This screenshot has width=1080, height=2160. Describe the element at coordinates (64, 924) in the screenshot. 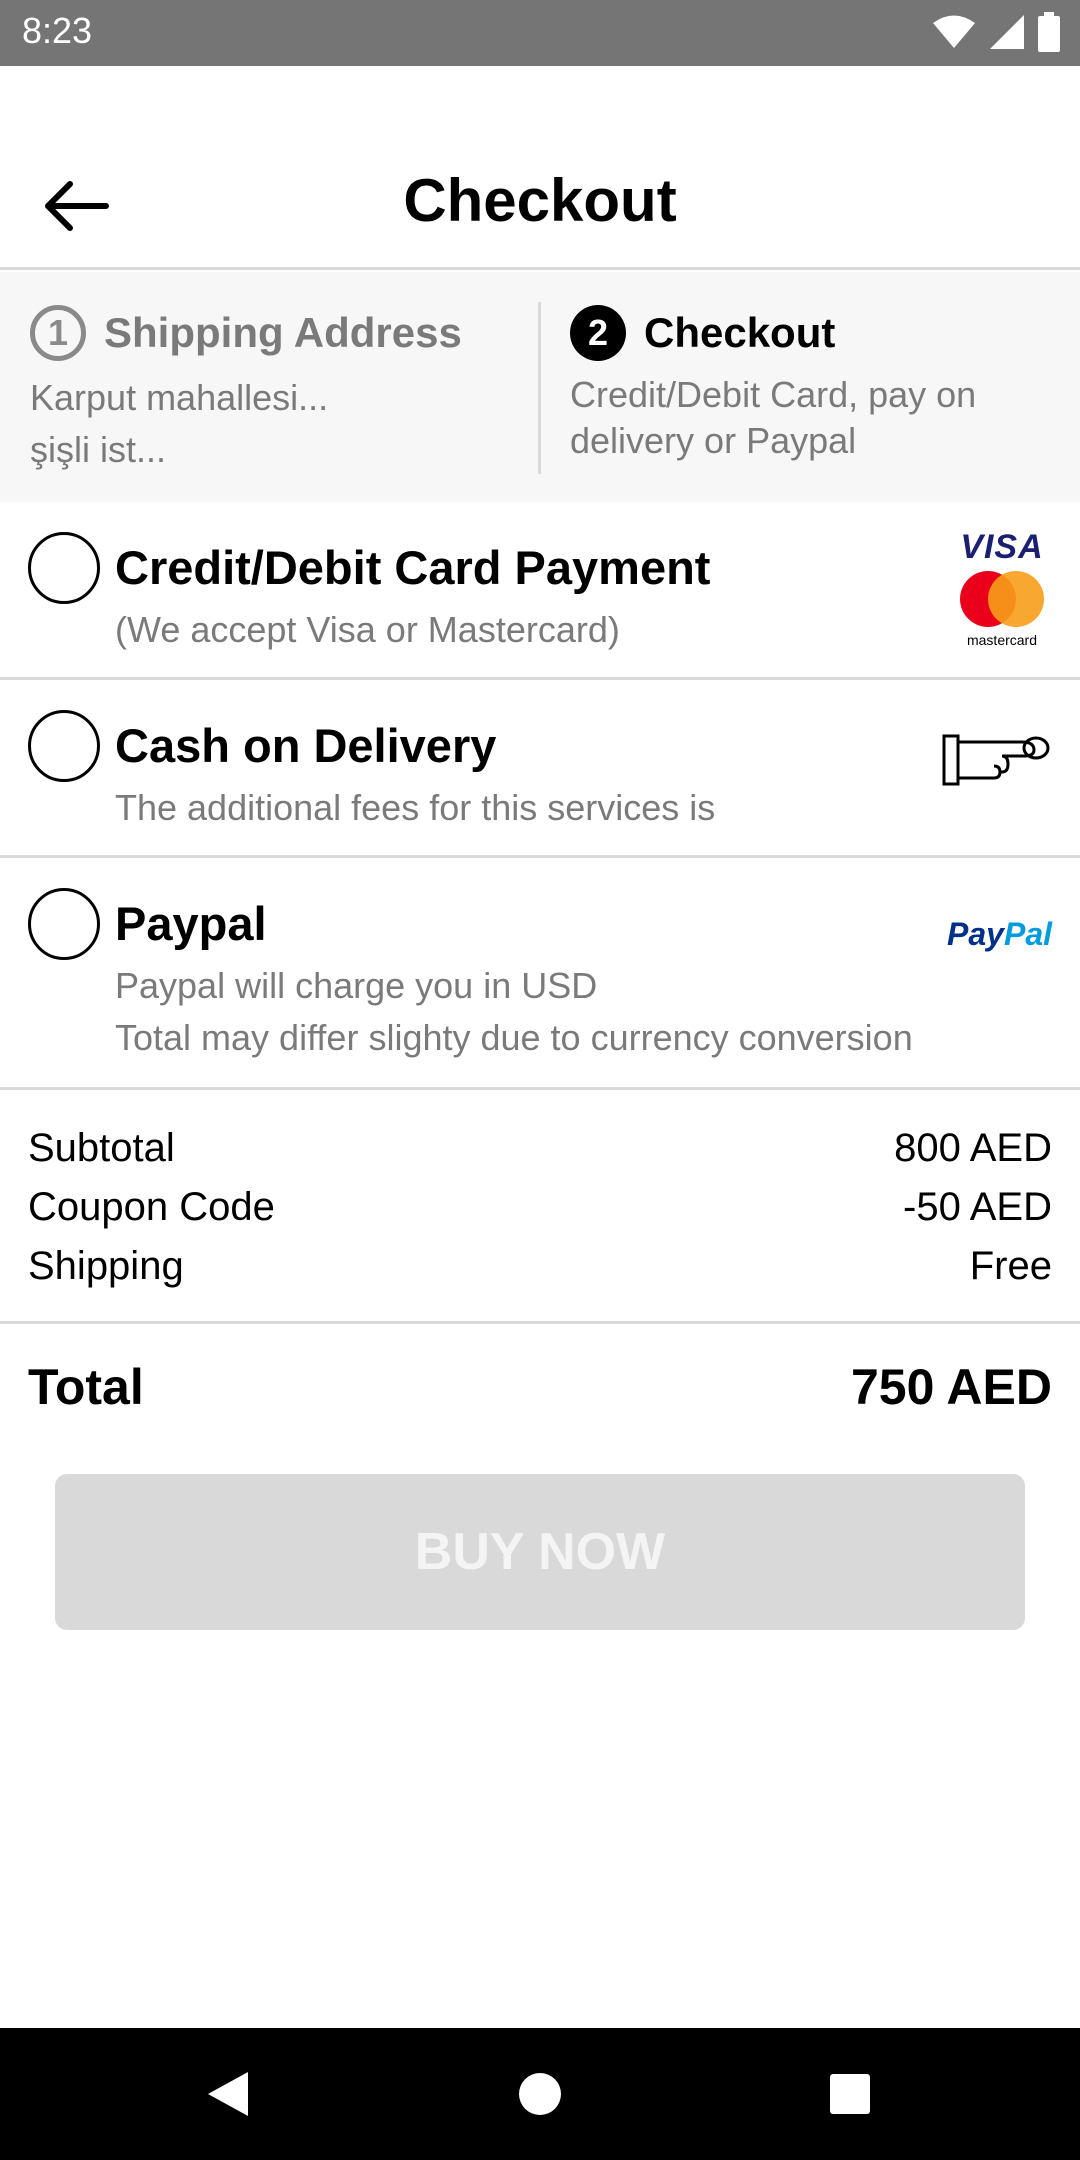

I see `paypal-radio` at that location.